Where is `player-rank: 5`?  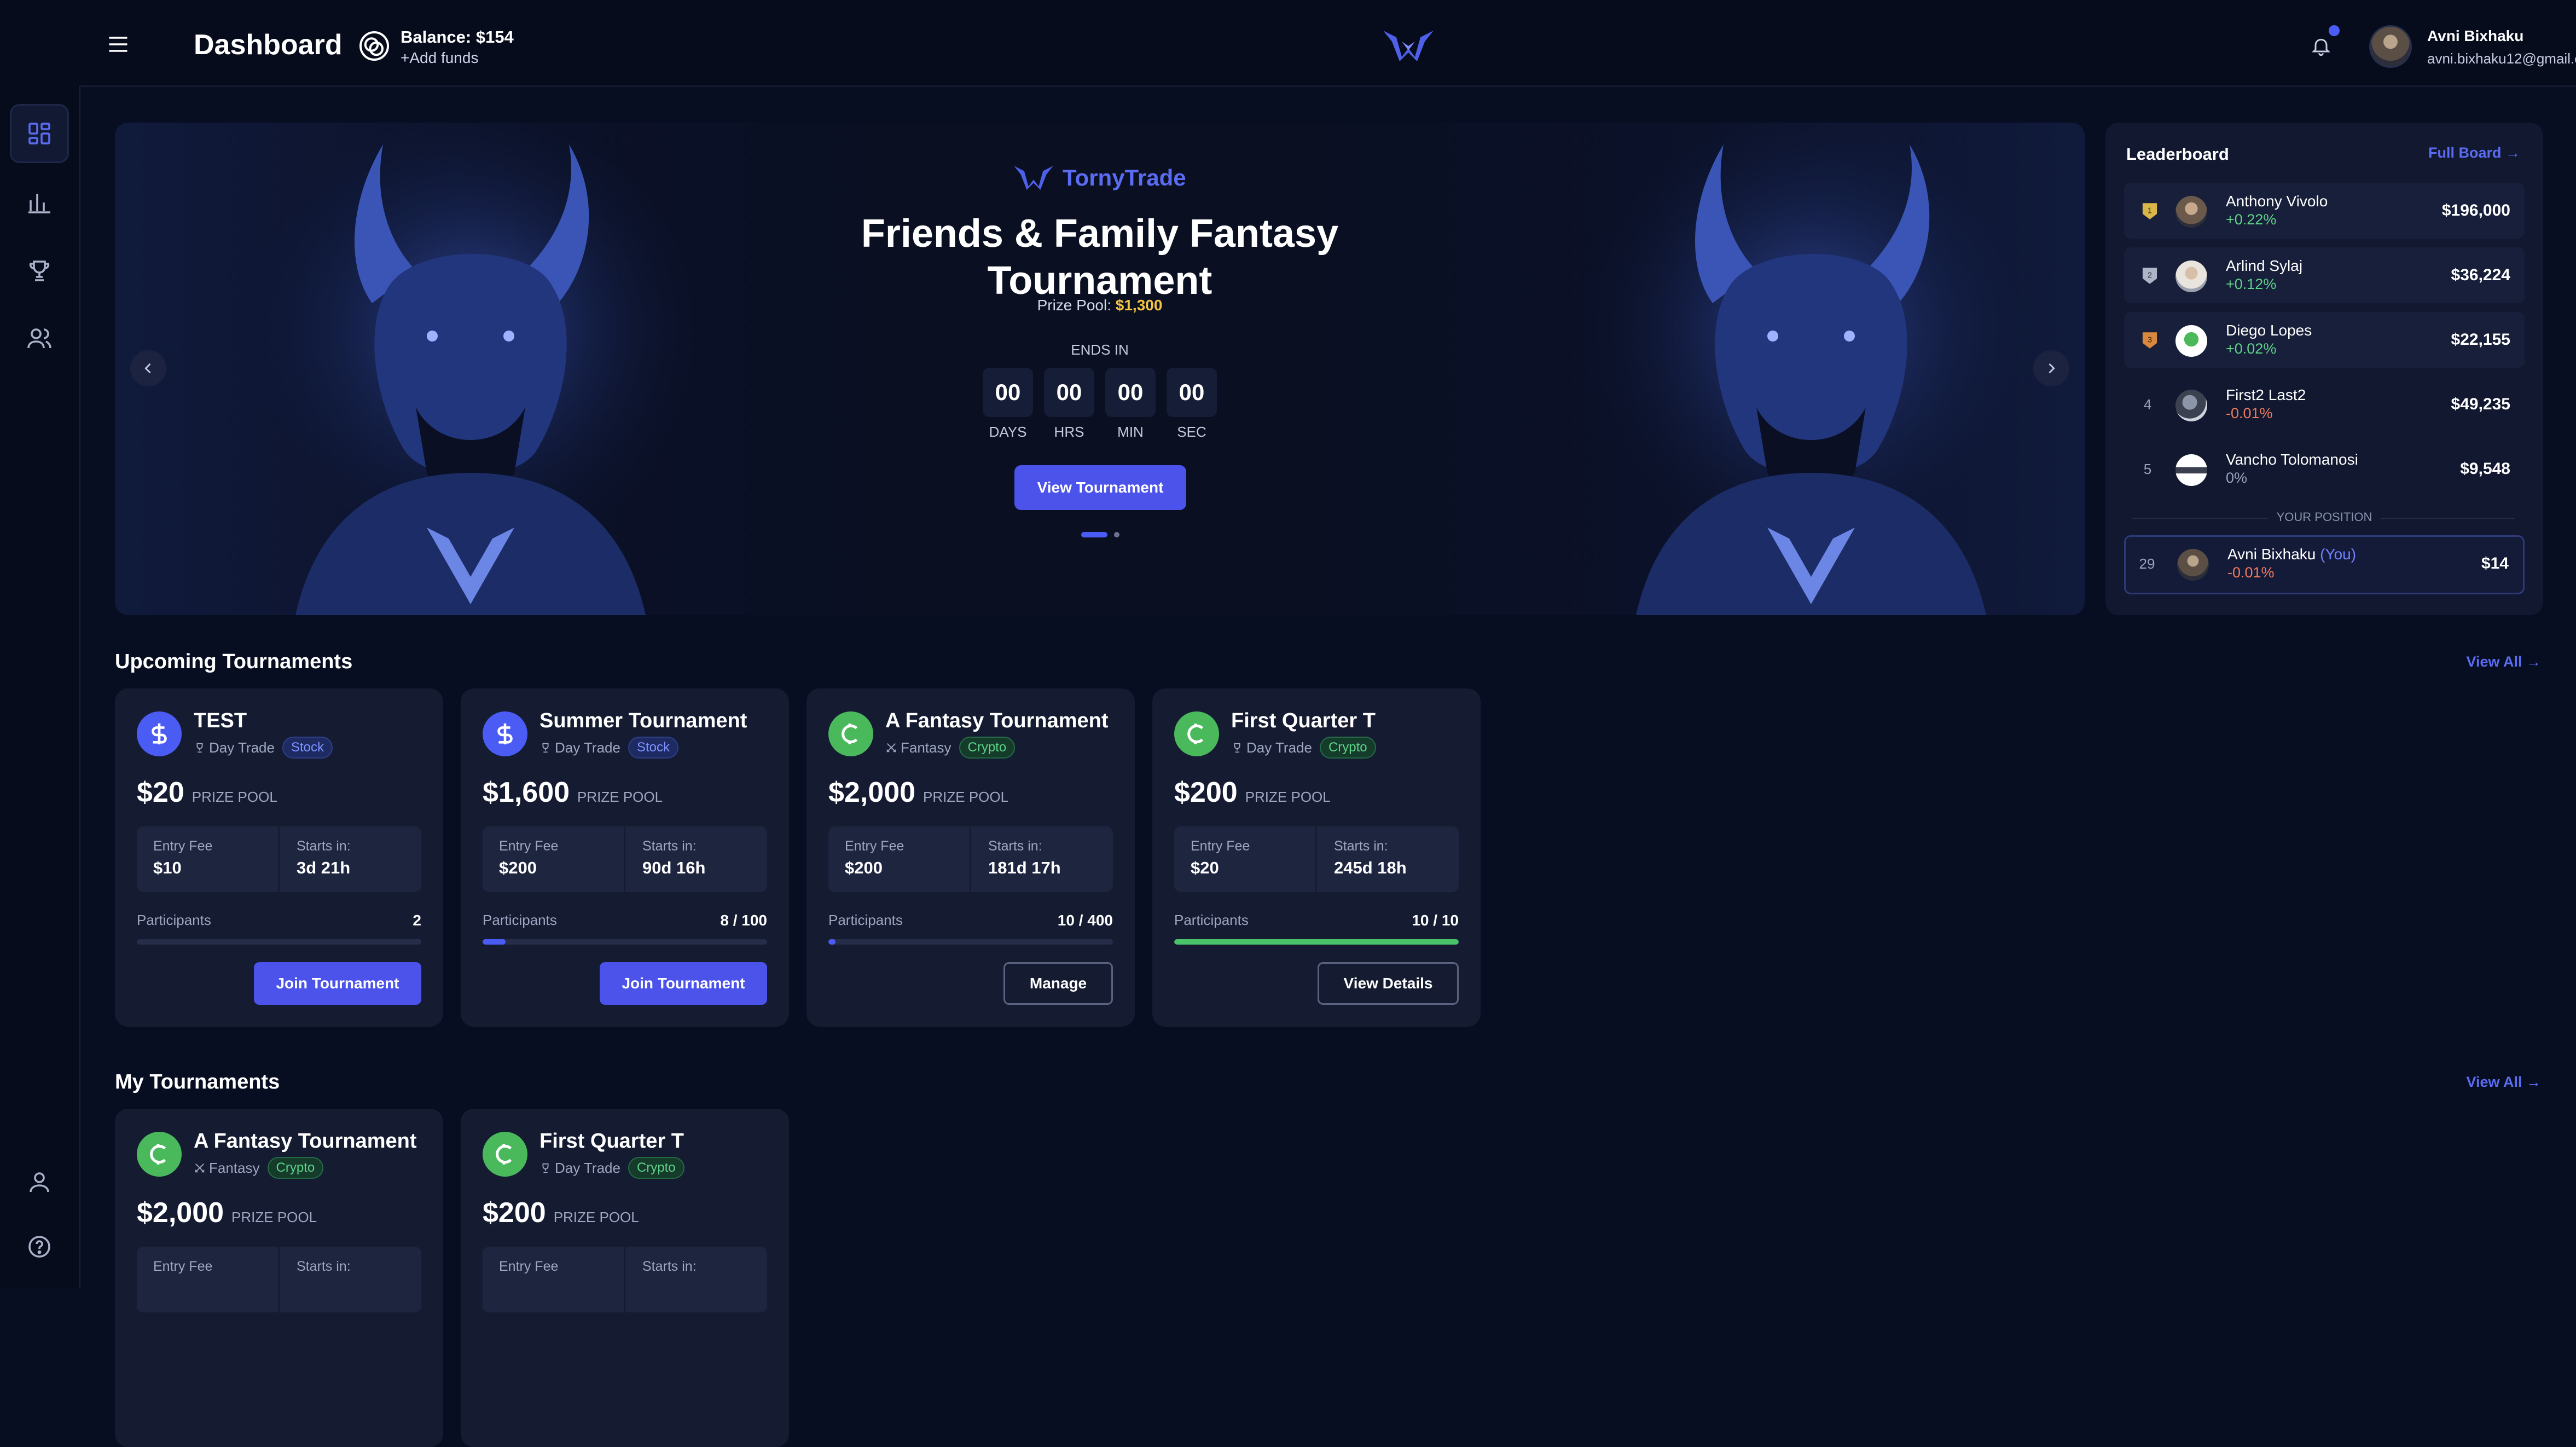
player-rank: 5 is located at coordinates (2148, 469).